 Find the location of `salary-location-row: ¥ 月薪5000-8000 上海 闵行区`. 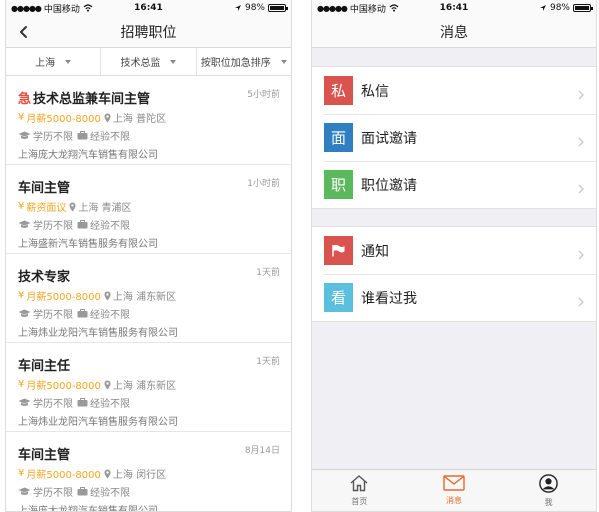

salary-location-row: ¥ 月薪5000-8000 上海 闵行区 is located at coordinates (149, 473).